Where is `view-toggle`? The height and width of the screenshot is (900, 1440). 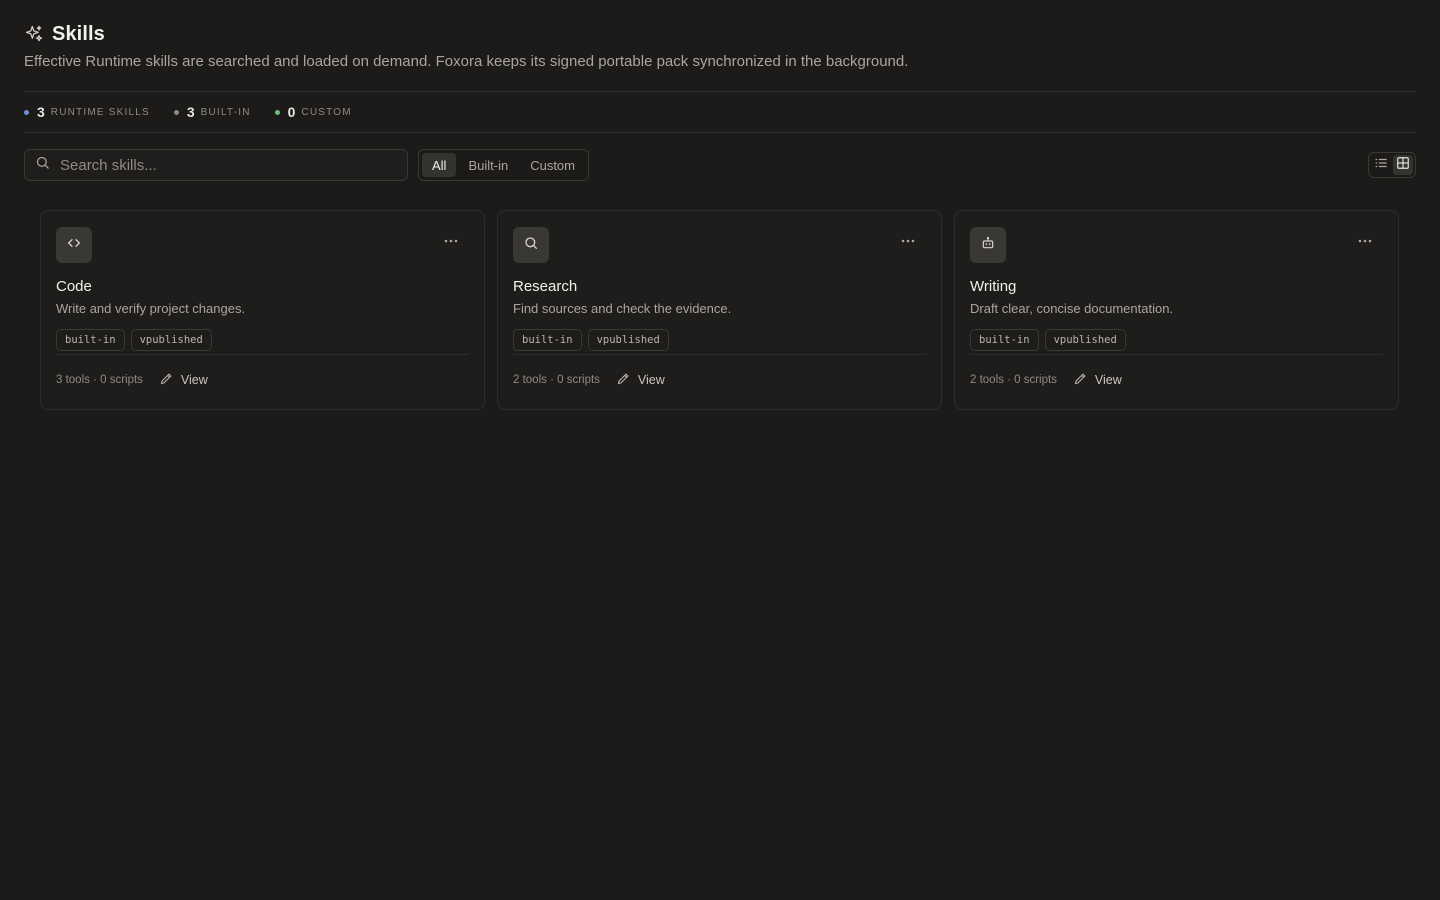 view-toggle is located at coordinates (1392, 165).